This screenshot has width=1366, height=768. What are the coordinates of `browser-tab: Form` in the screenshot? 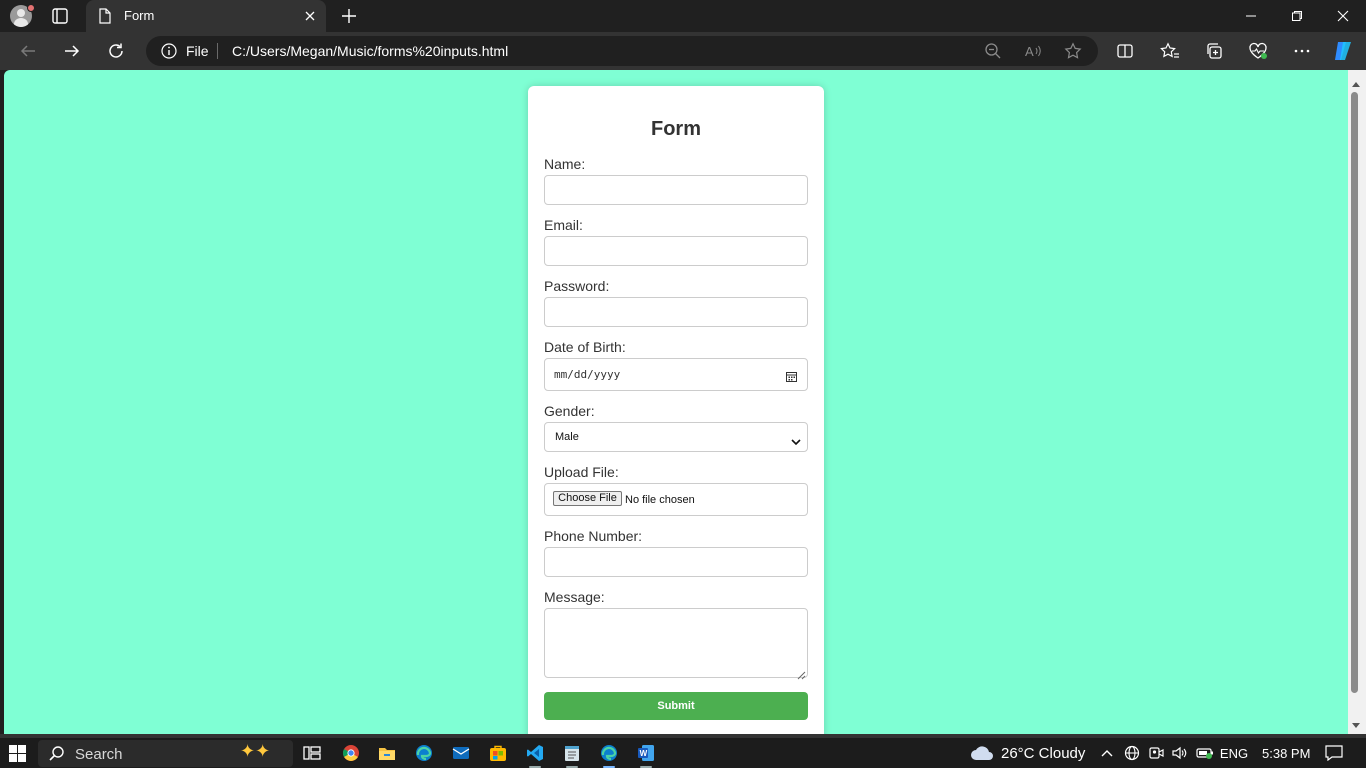 It's located at (206, 16).